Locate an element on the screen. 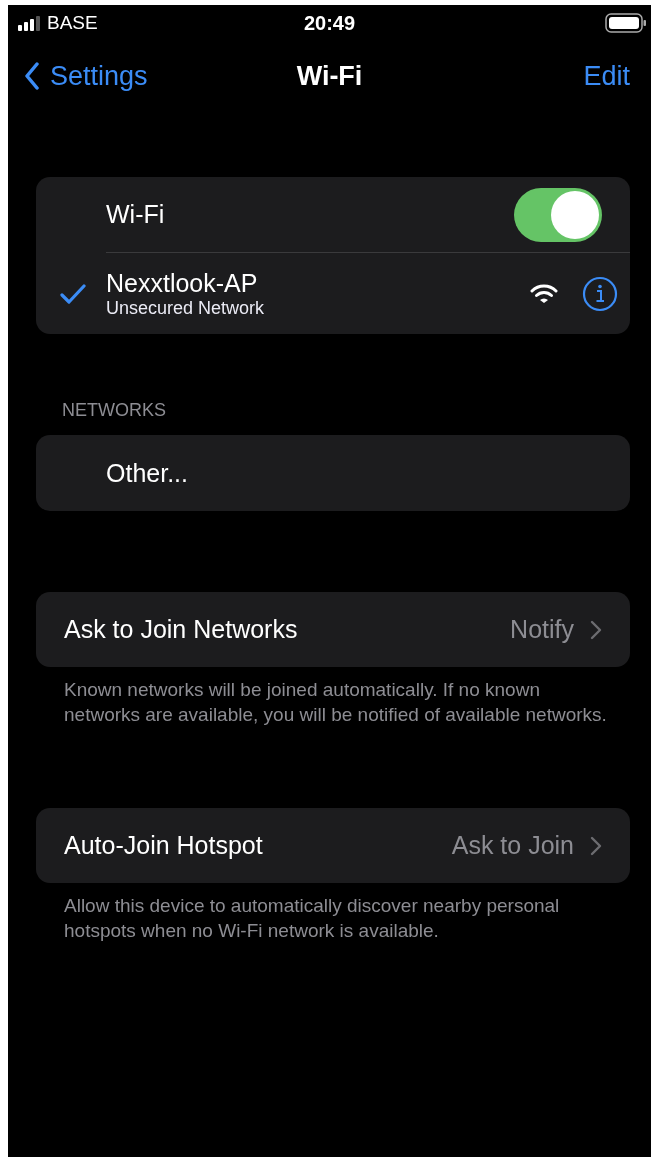 This screenshot has height=1157, width=651. setting-value: Notify is located at coordinates (542, 629).